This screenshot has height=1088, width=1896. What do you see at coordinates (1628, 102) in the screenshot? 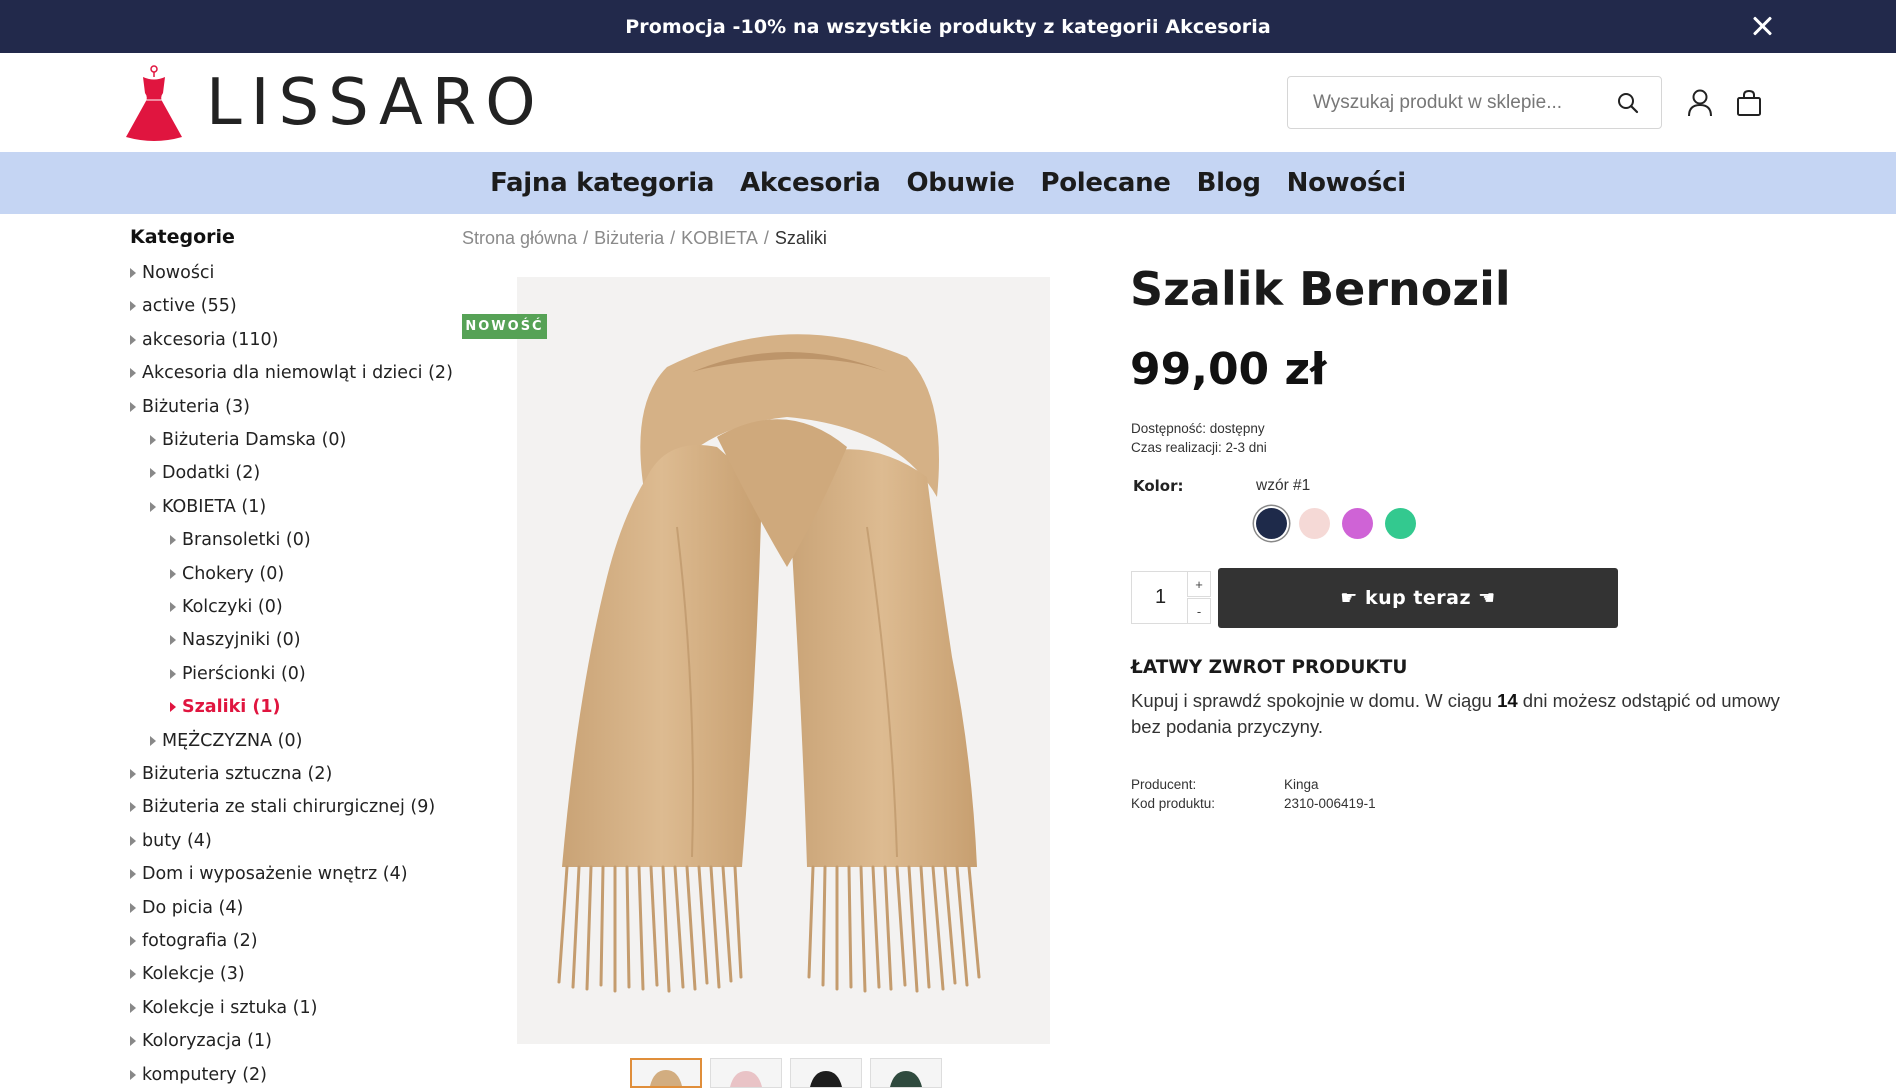
I see `search-button` at bounding box center [1628, 102].